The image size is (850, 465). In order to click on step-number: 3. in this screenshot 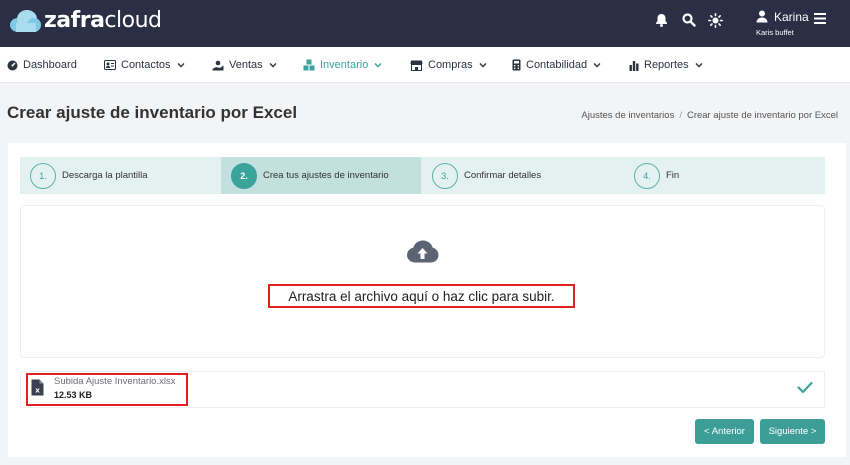, I will do `click(445, 175)`.